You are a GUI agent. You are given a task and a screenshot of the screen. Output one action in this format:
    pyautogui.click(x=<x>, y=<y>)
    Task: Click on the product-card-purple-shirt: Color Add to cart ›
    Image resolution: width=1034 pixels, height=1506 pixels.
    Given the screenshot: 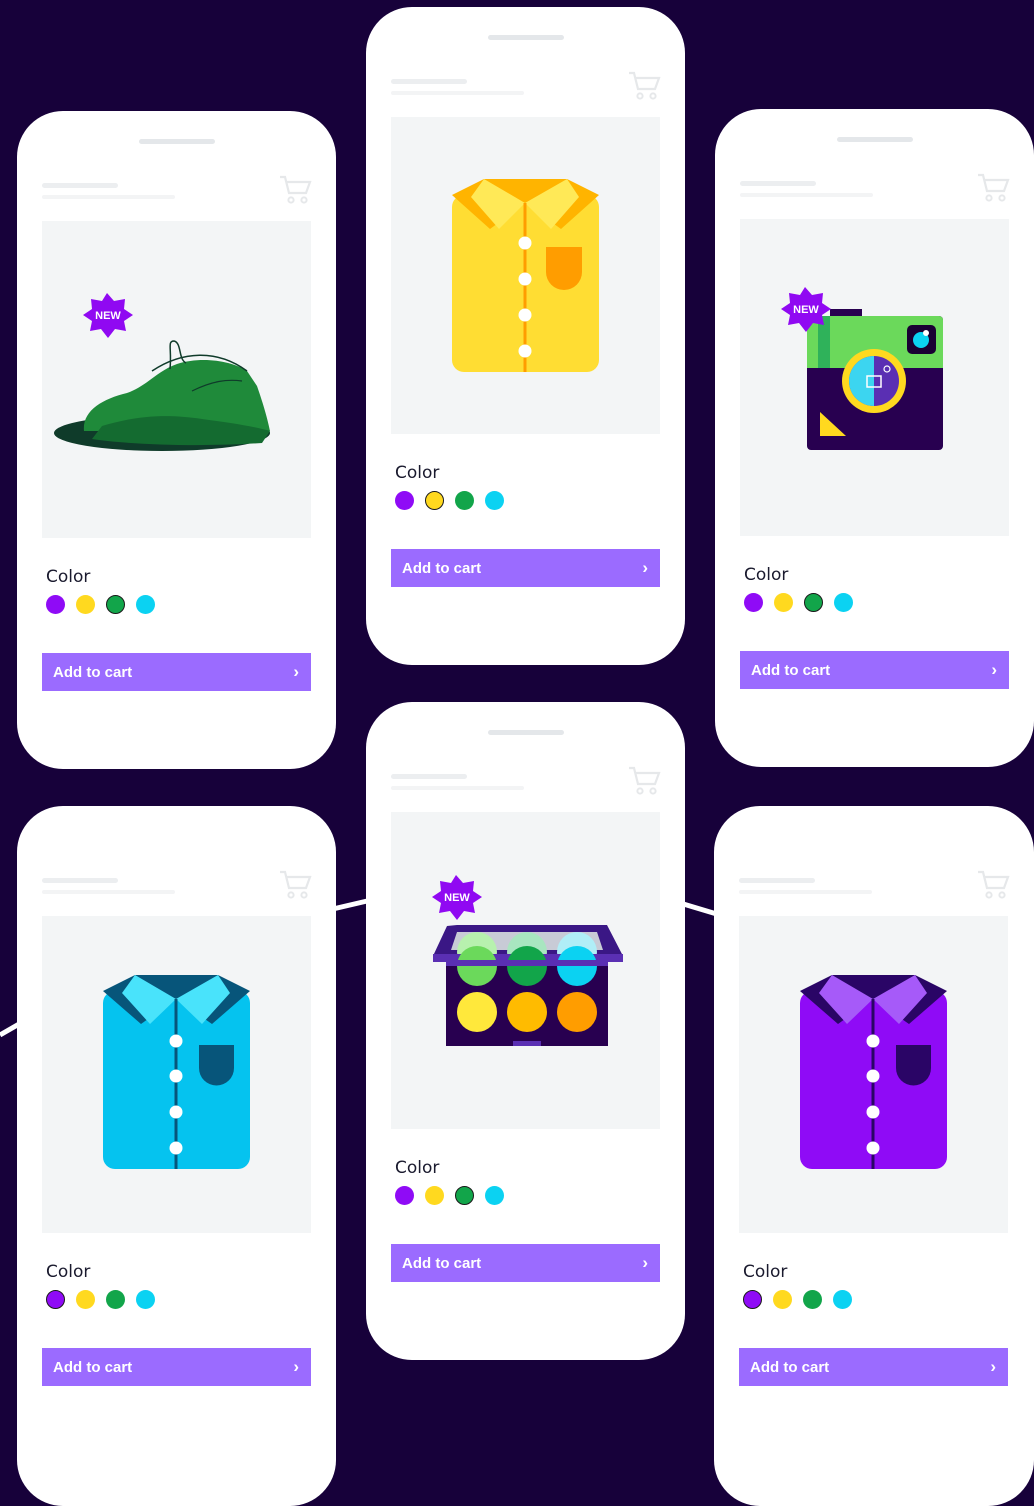 What is the action you would take?
    pyautogui.click(x=874, y=1156)
    